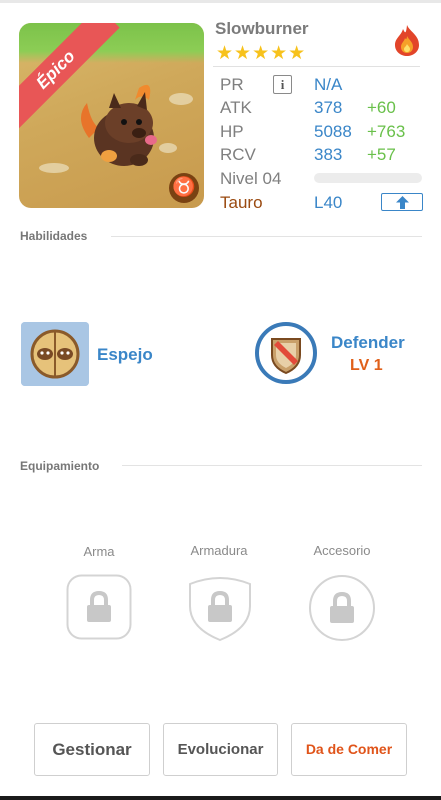 The image size is (441, 800). I want to click on name-divider, so click(316, 66).